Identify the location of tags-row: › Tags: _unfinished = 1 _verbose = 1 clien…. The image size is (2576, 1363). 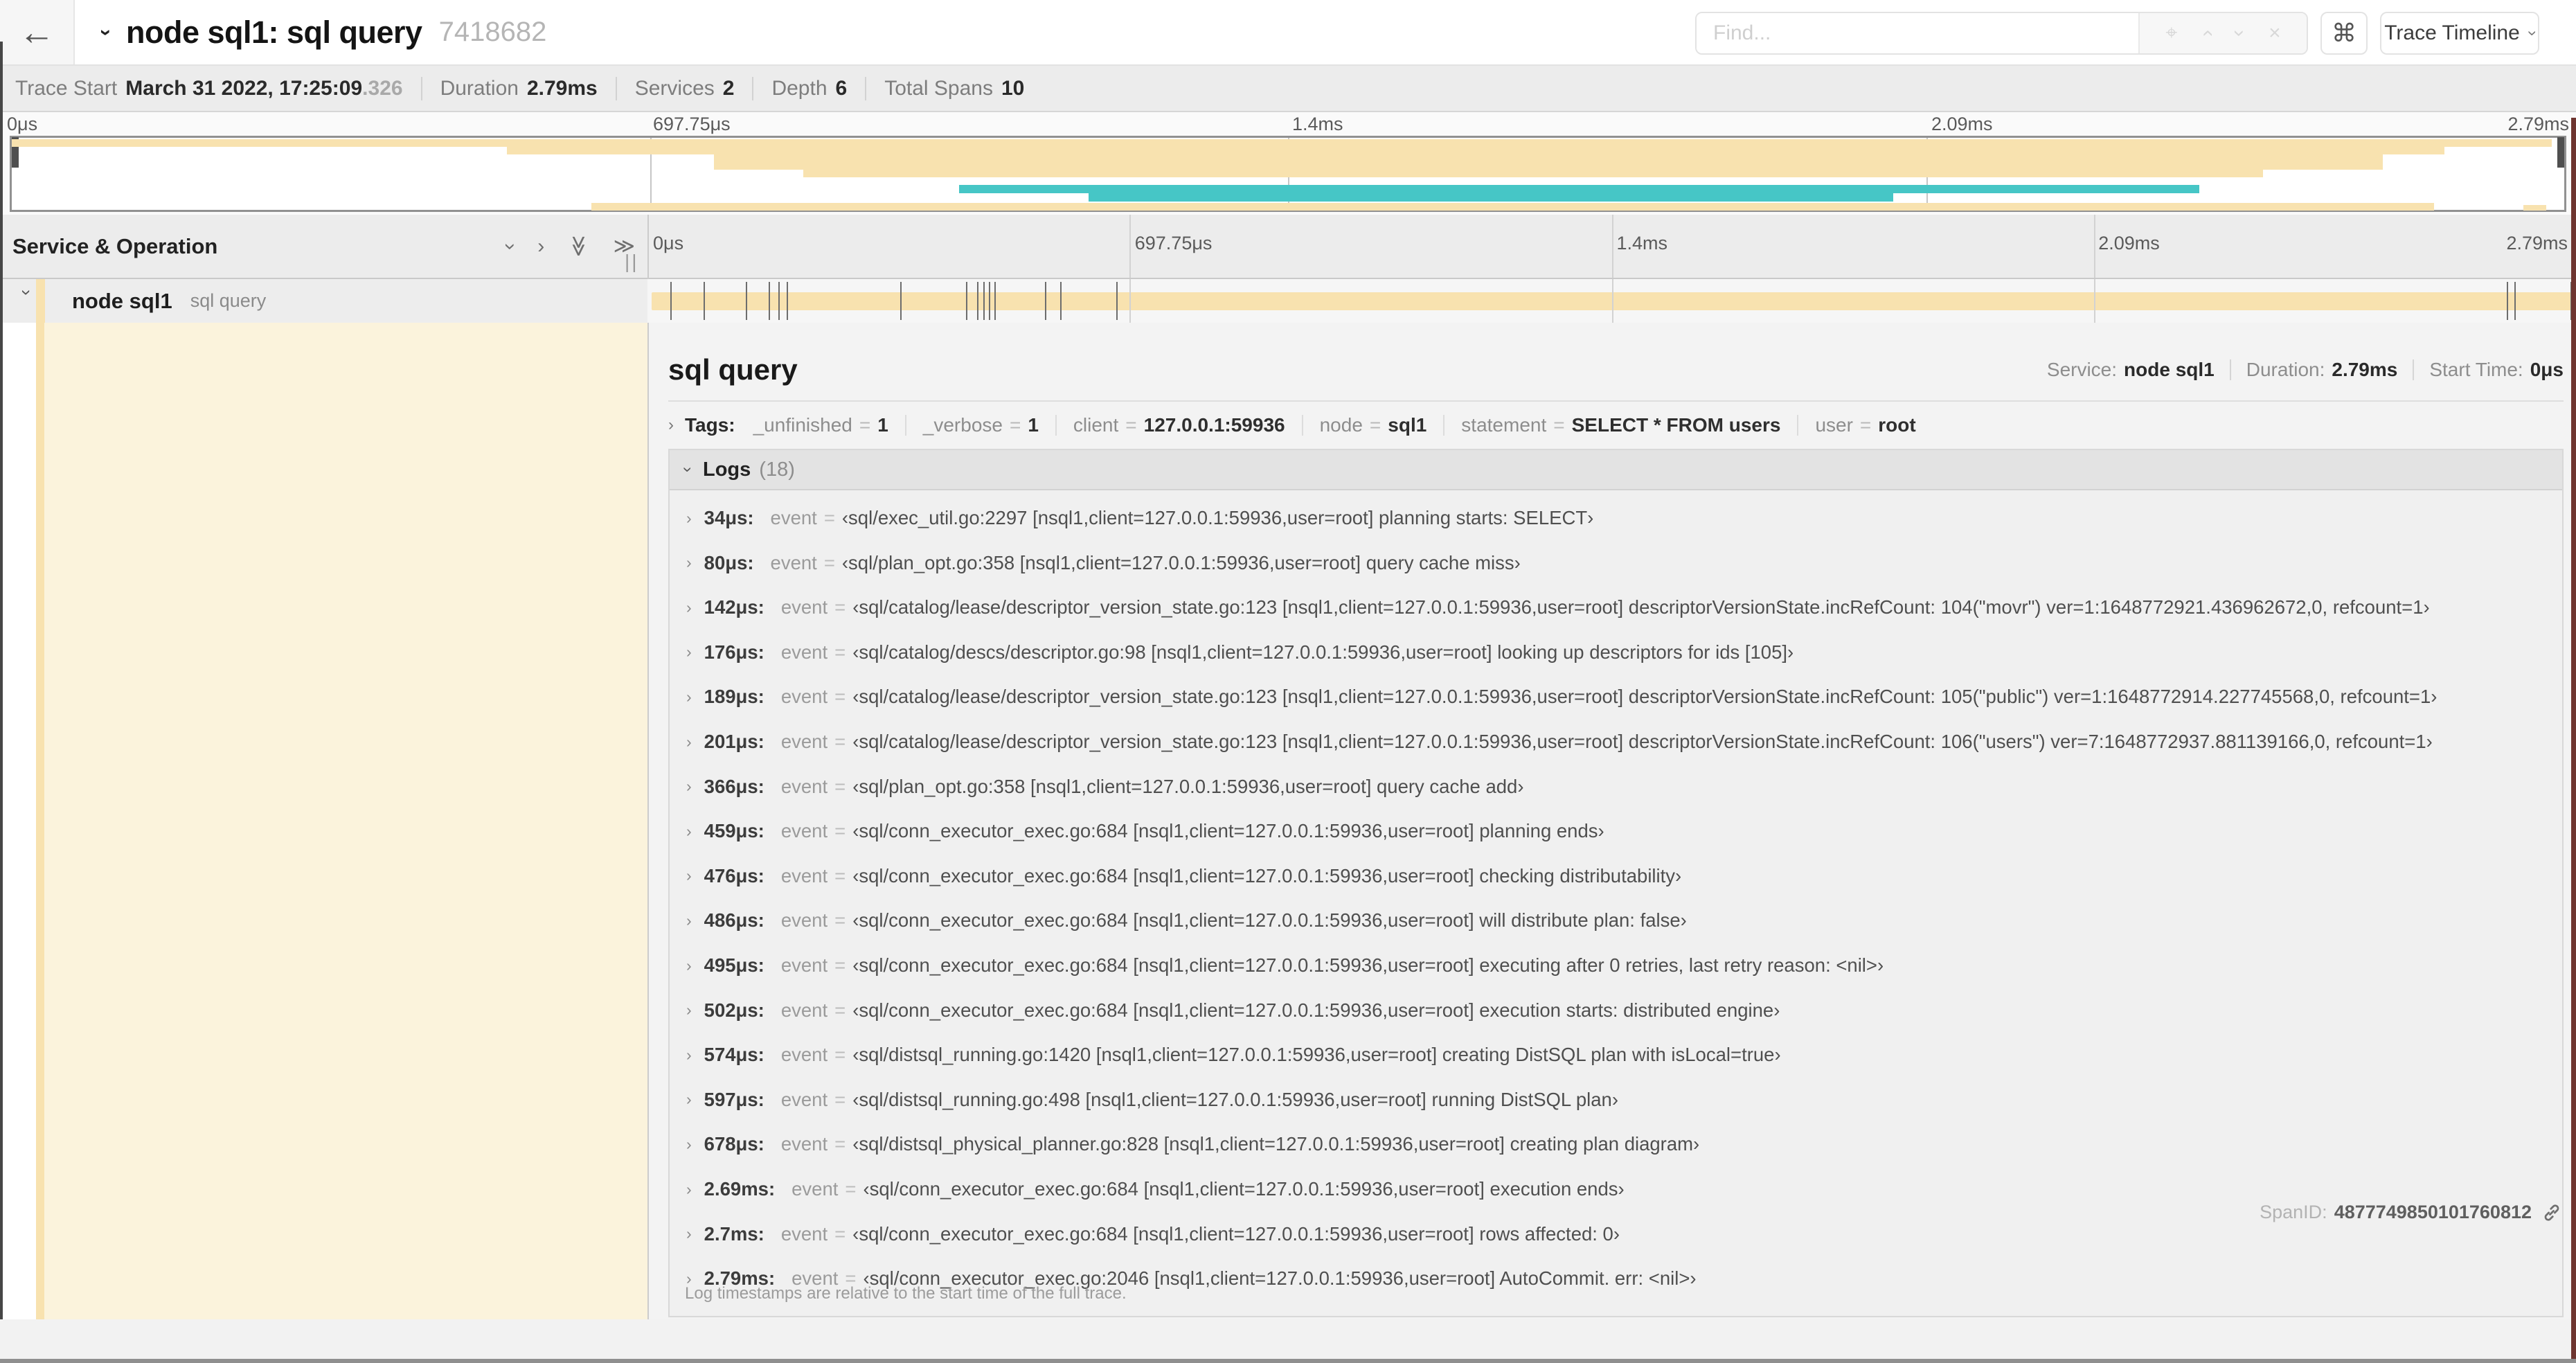
(1616, 425).